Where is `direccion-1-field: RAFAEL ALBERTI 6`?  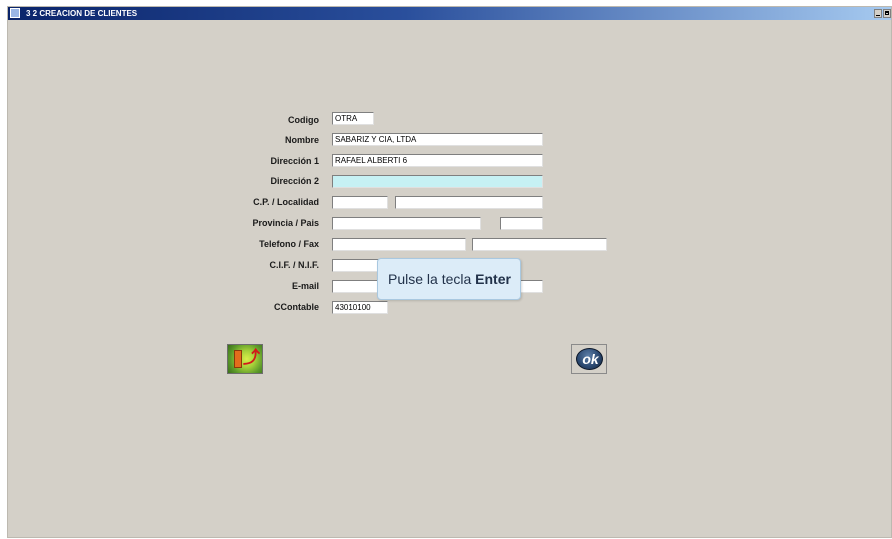
direccion-1-field: RAFAEL ALBERTI 6 is located at coordinates (437, 160).